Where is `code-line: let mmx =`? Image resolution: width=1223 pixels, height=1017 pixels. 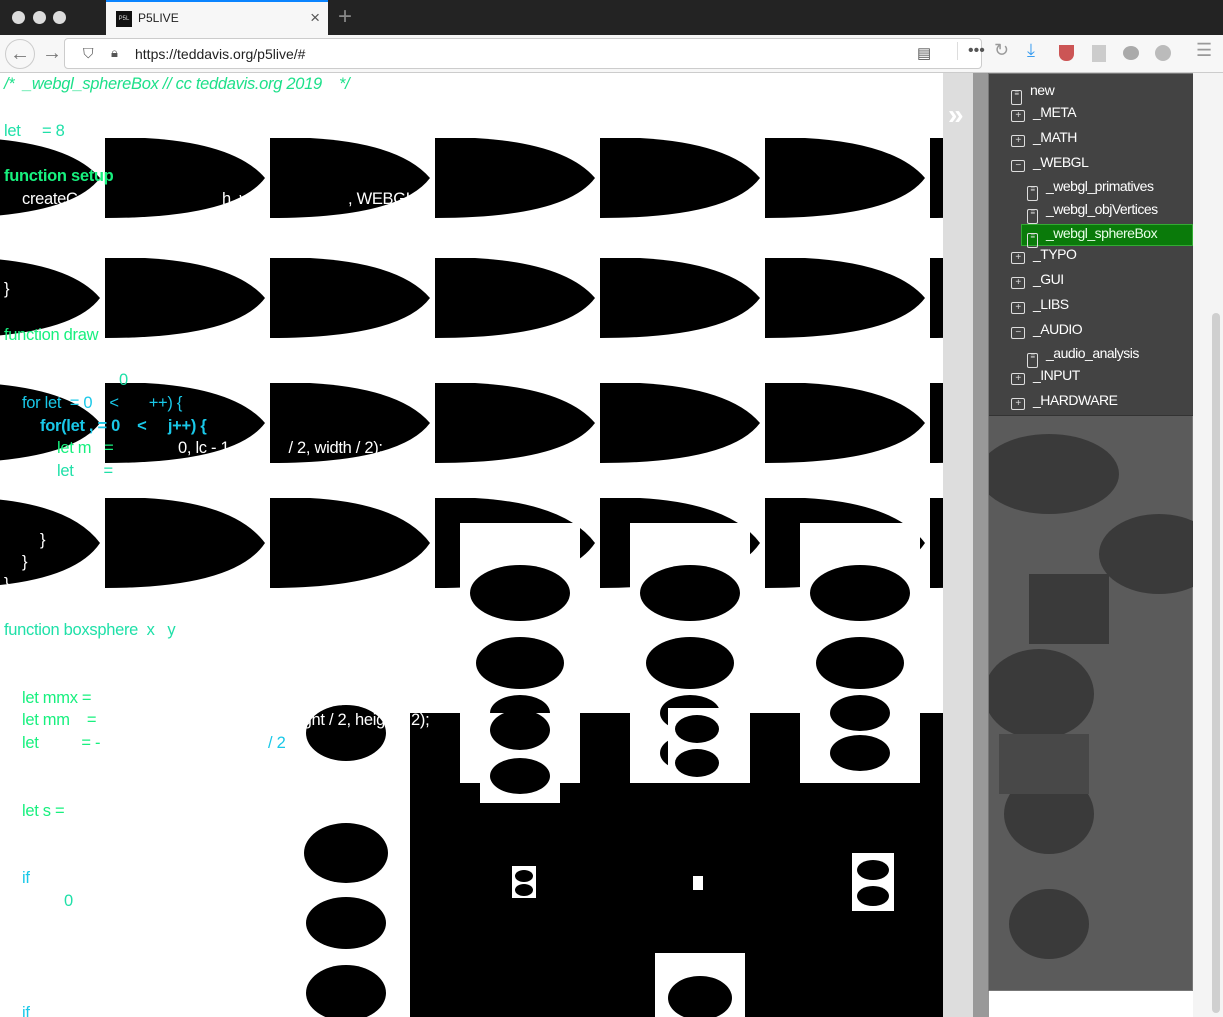
code-line: let mmx = is located at coordinates (57, 698).